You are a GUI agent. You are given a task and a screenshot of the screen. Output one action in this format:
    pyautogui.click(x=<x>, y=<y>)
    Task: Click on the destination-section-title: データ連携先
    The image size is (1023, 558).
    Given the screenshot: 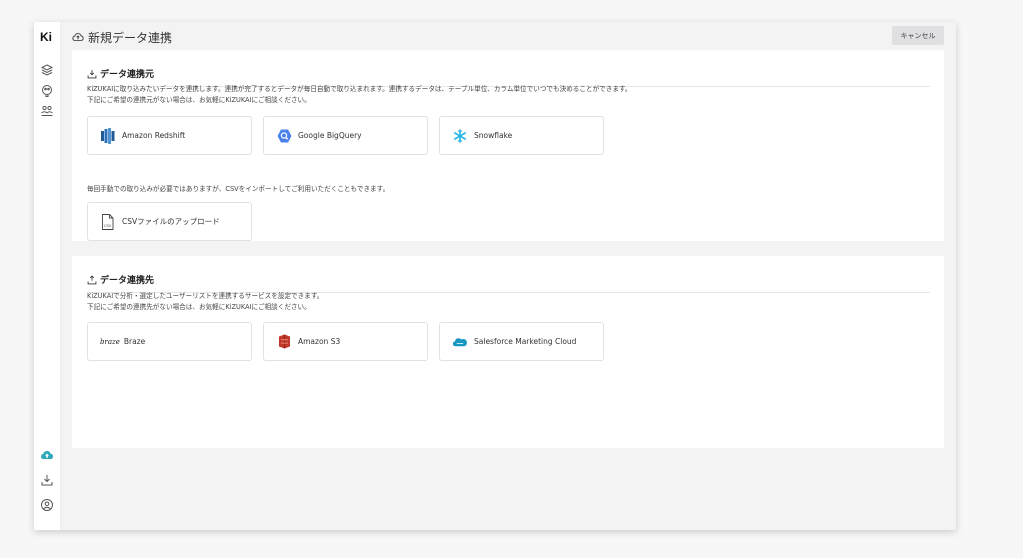 What is the action you would take?
    pyautogui.click(x=127, y=281)
    